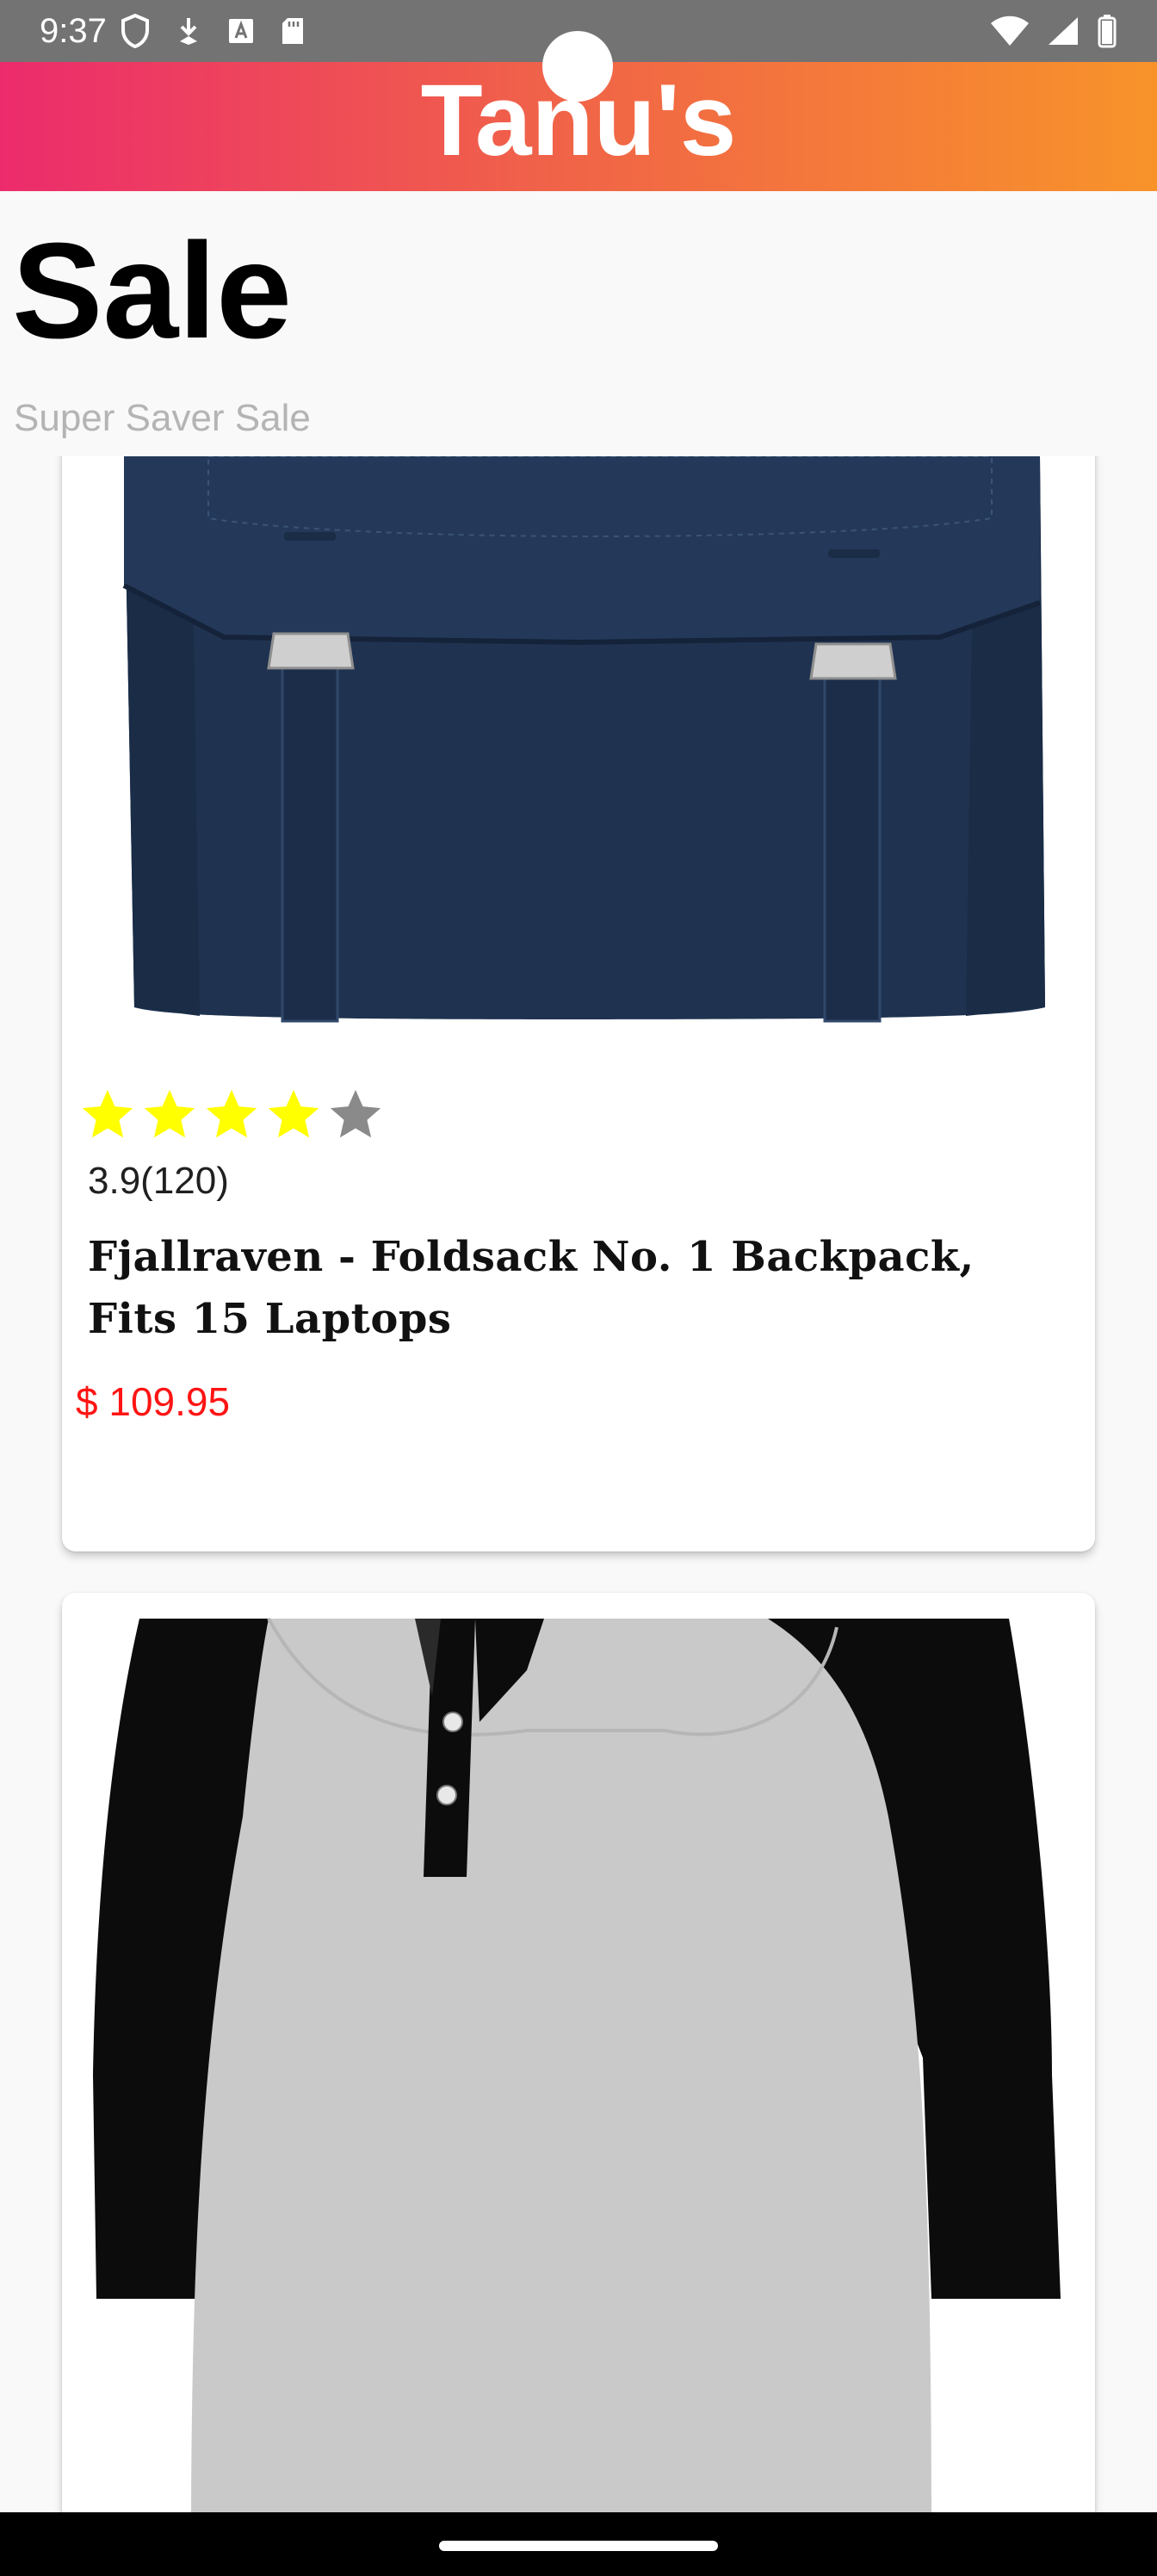  What do you see at coordinates (189, 32) in the screenshot?
I see `download-icon` at bounding box center [189, 32].